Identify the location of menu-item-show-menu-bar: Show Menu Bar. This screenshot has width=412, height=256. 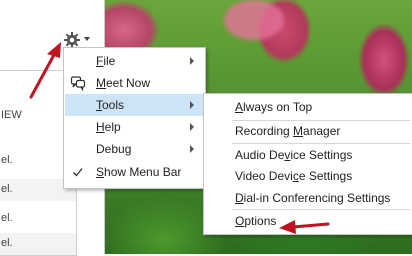
(134, 172).